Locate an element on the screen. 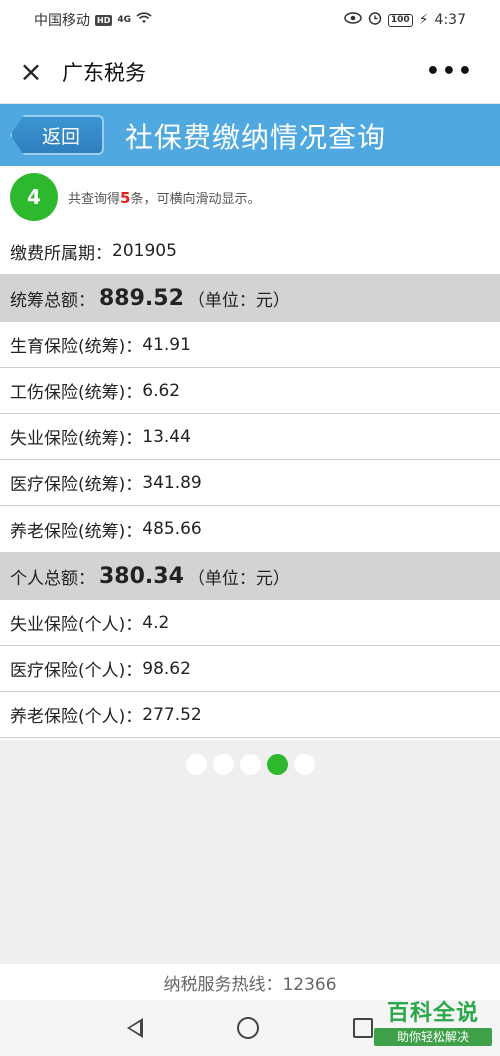  item-label: 失业保险(统筹)： is located at coordinates (76, 439).